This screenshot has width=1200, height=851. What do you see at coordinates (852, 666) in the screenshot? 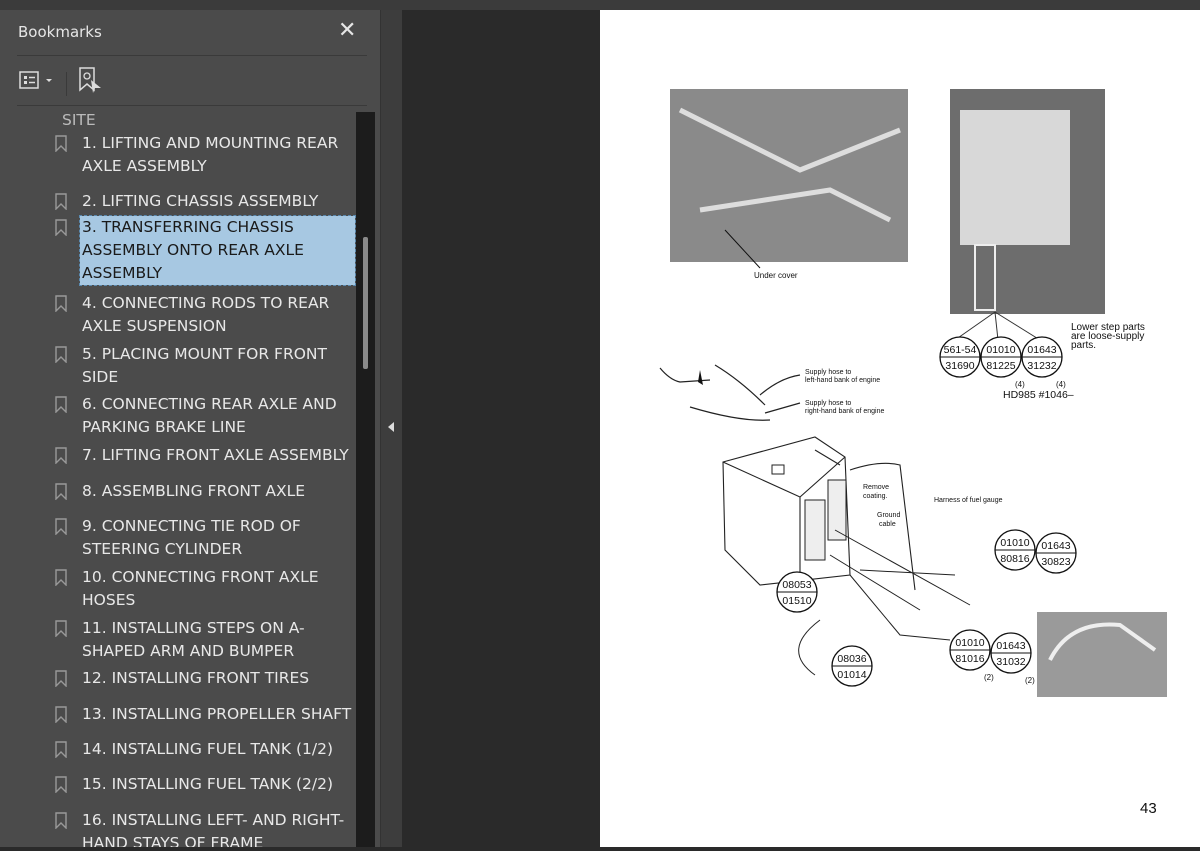
I see `part-number-callout: 08036 01014` at bounding box center [852, 666].